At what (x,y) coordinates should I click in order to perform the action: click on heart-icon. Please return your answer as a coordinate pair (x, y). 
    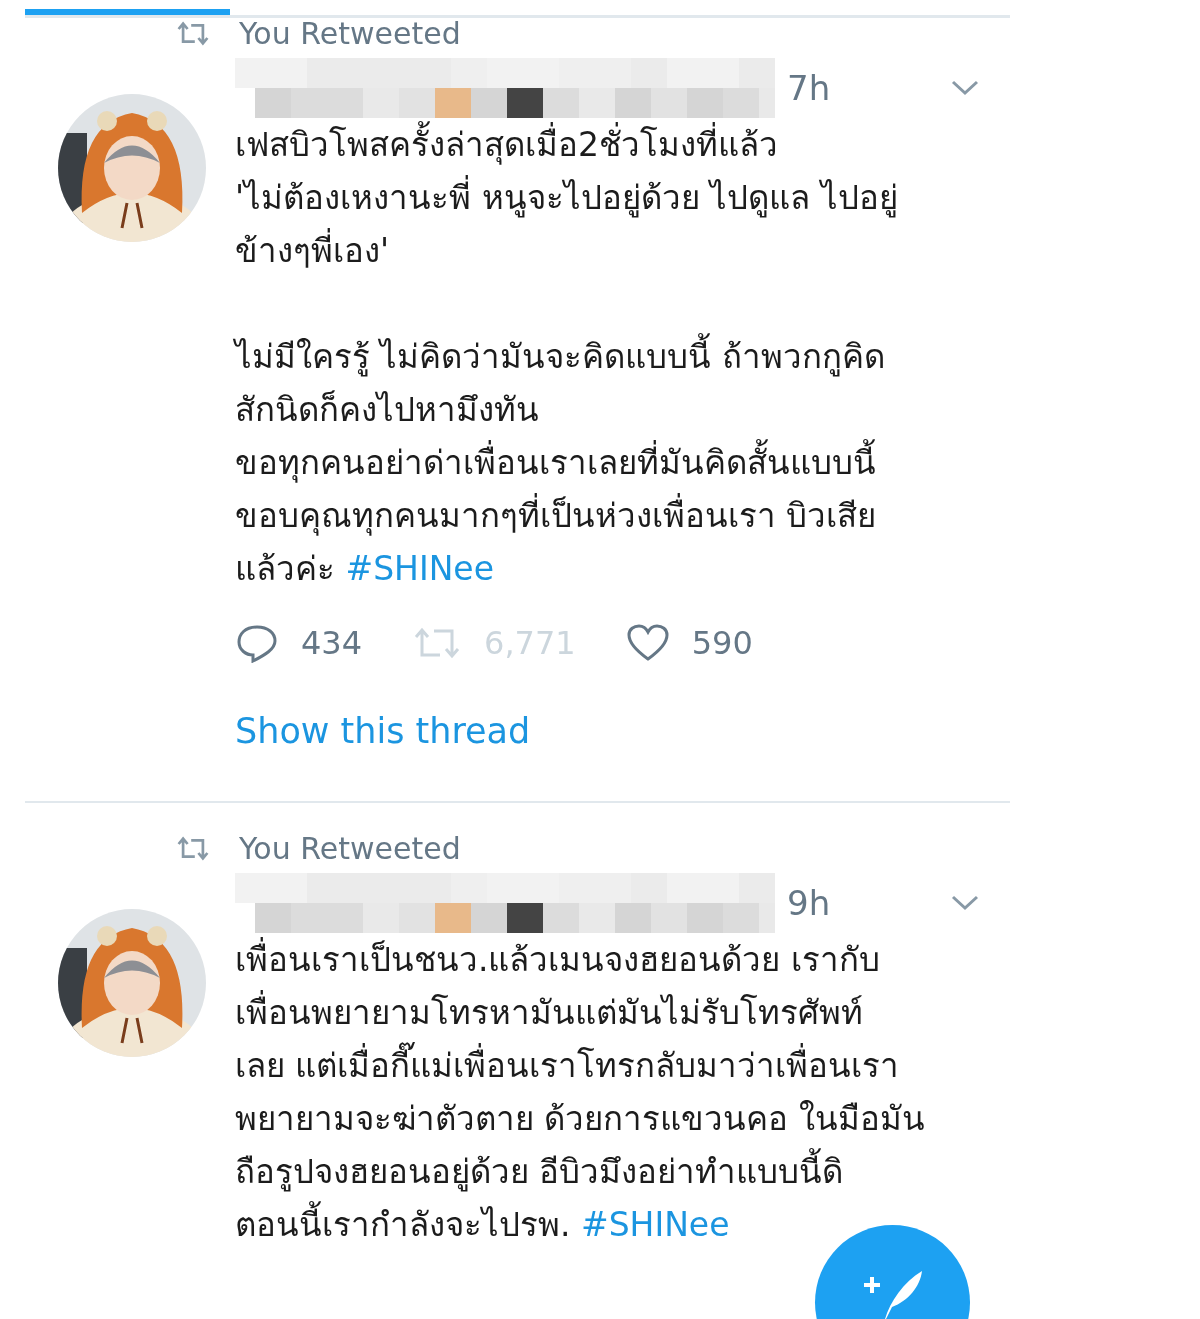
    Looking at the image, I should click on (647, 643).